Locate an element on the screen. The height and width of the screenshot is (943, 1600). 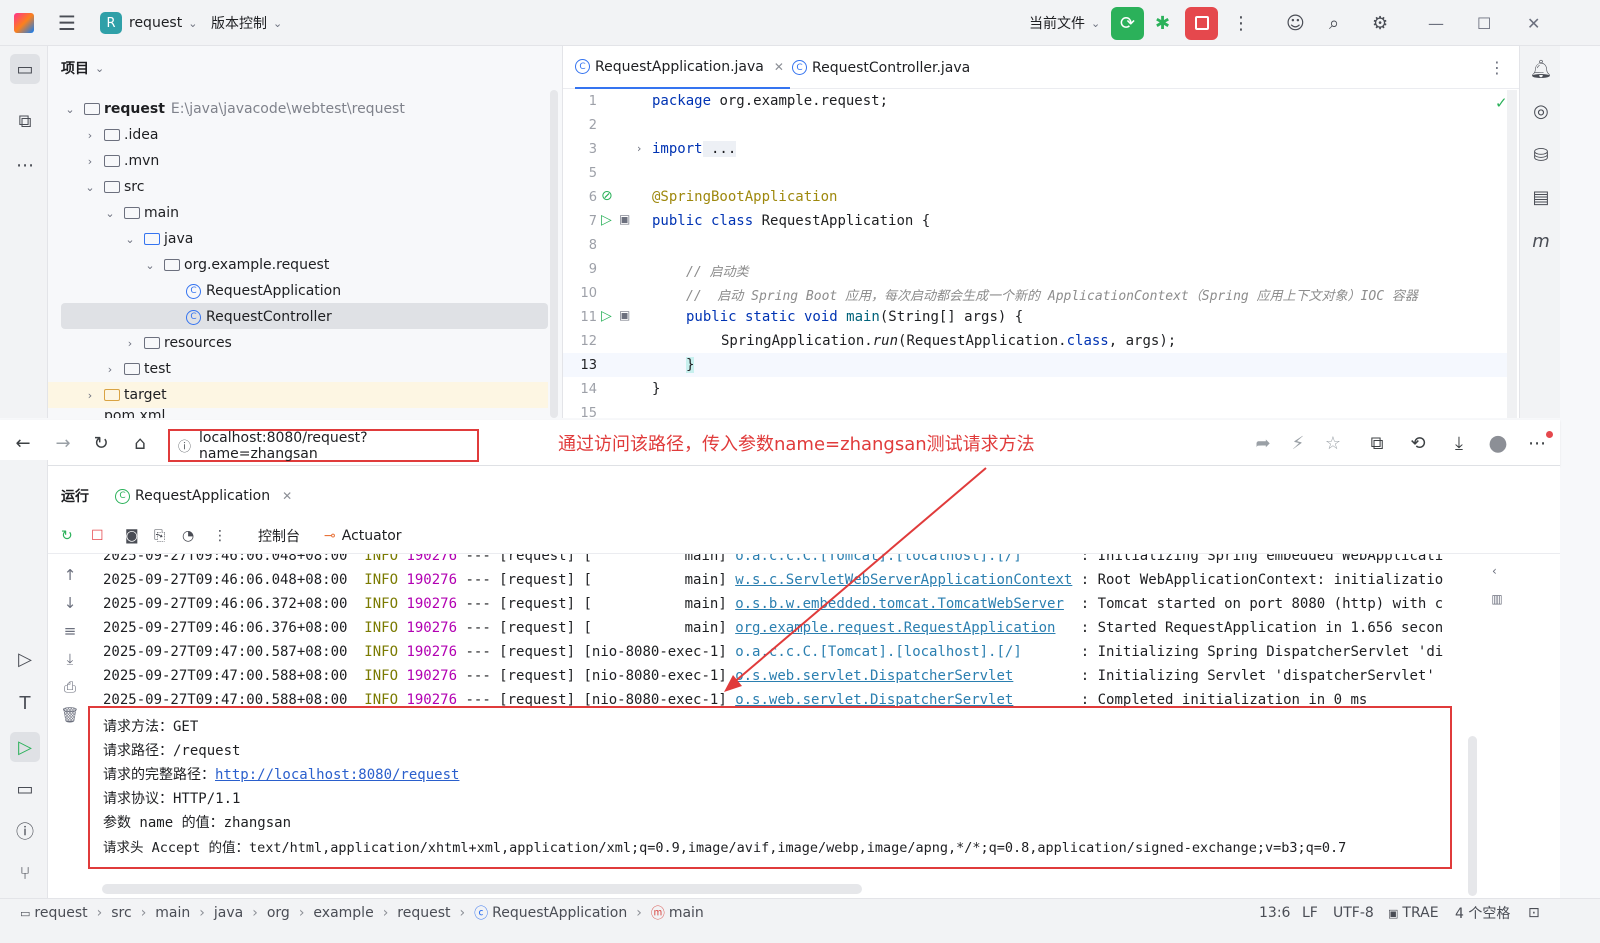
read-only-lock-icon: ⊡ is located at coordinates (1534, 913).